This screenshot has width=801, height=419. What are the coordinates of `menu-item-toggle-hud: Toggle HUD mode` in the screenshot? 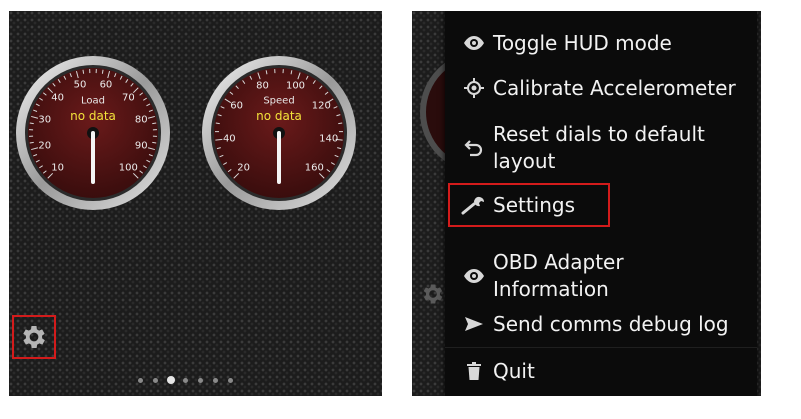 It's located at (601, 43).